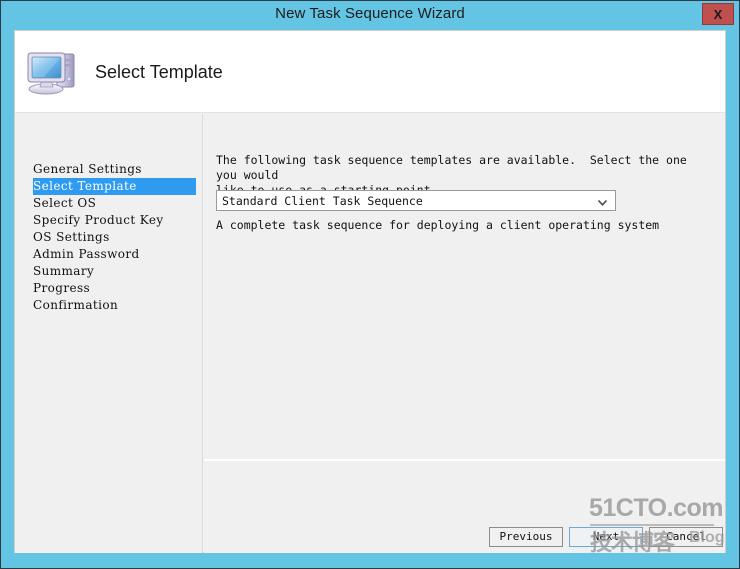  I want to click on computer-monitor-icon, so click(52, 71).